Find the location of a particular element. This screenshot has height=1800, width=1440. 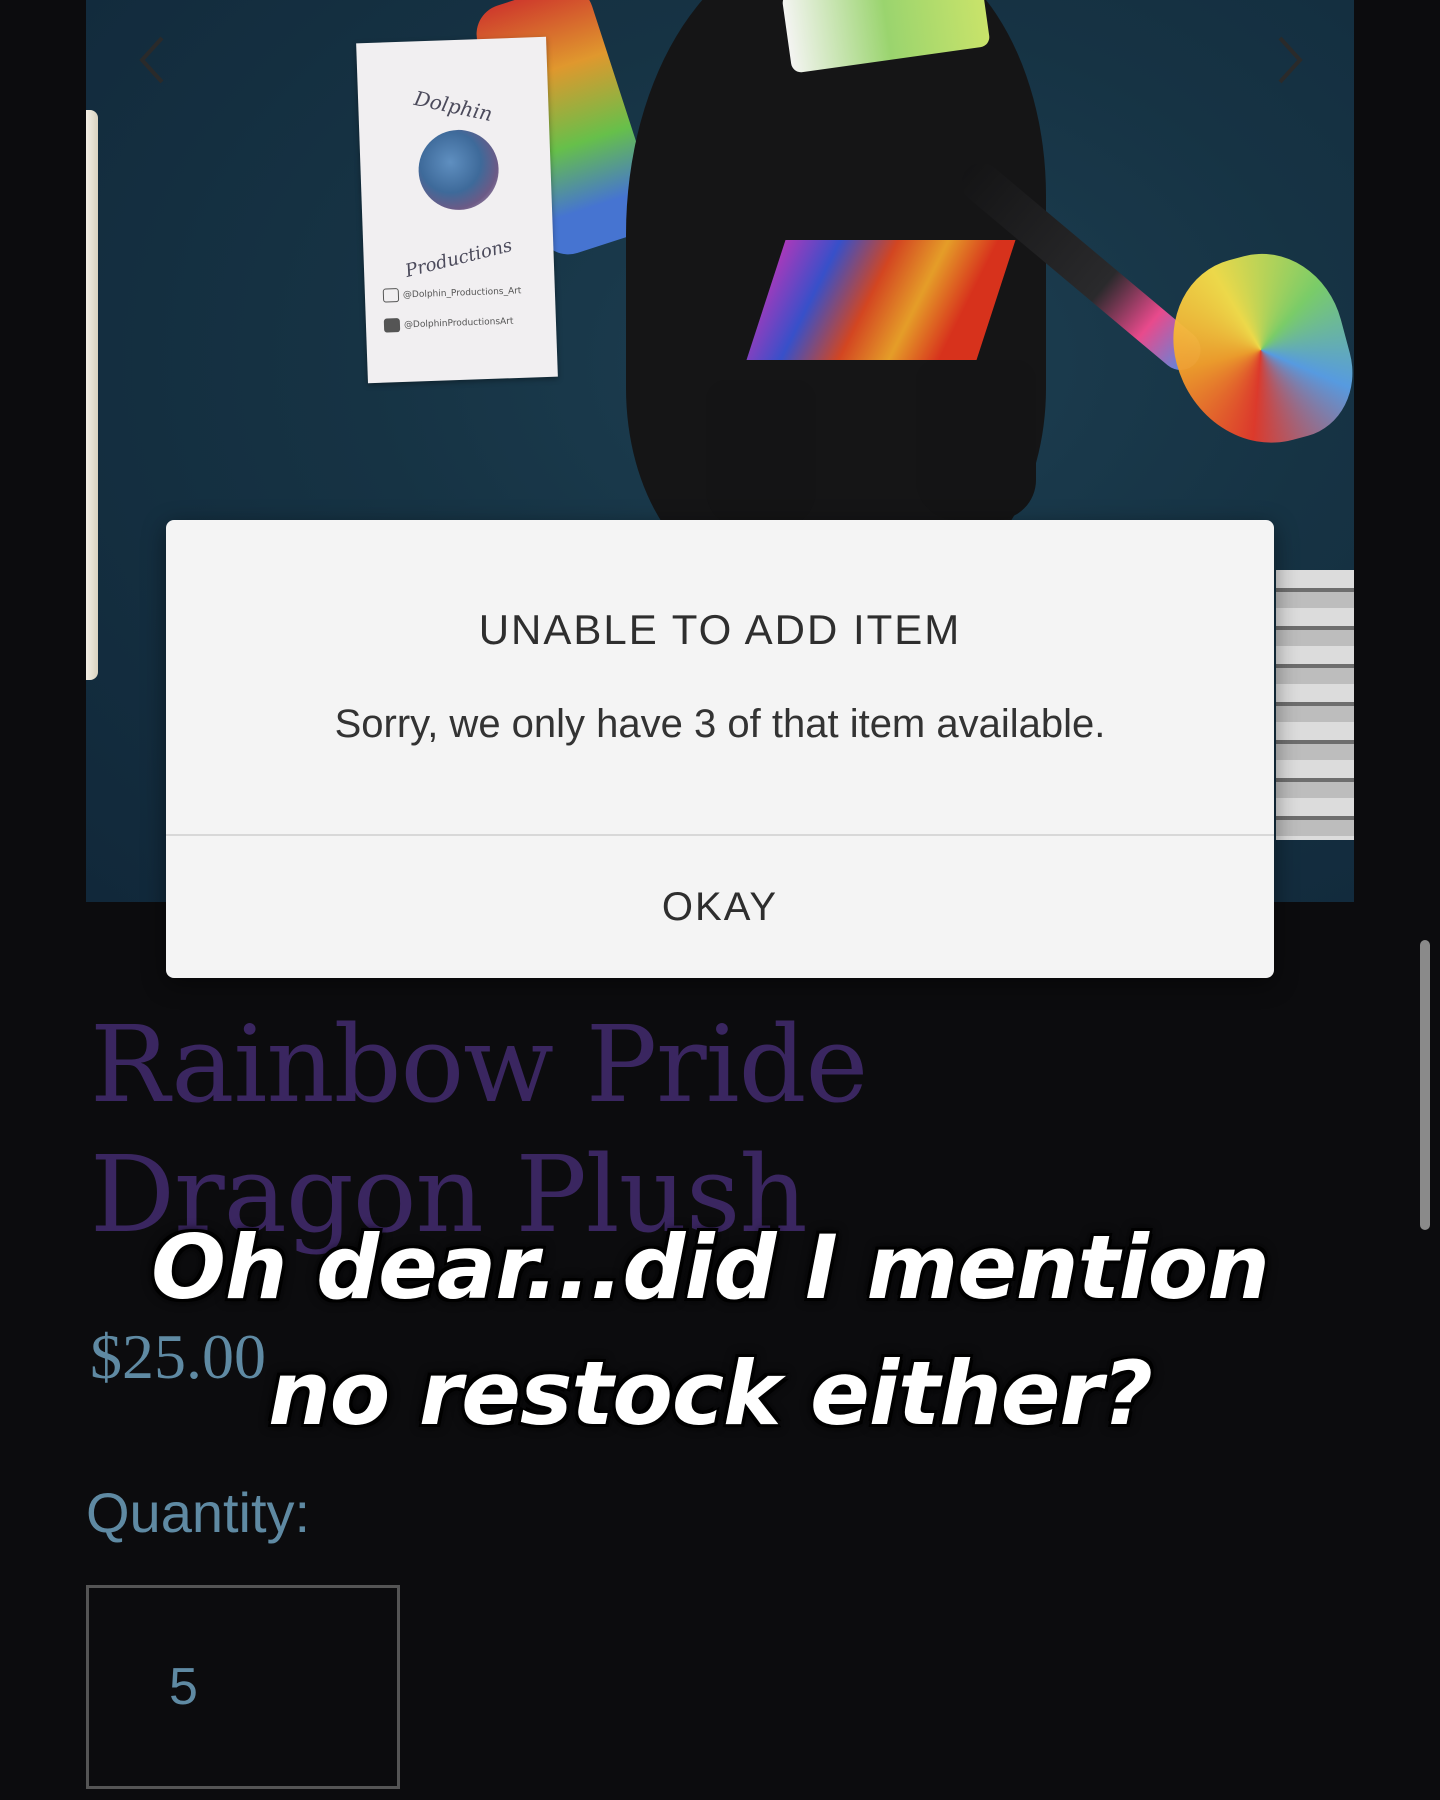

quantity-label: Quantity: is located at coordinates (198, 1512).